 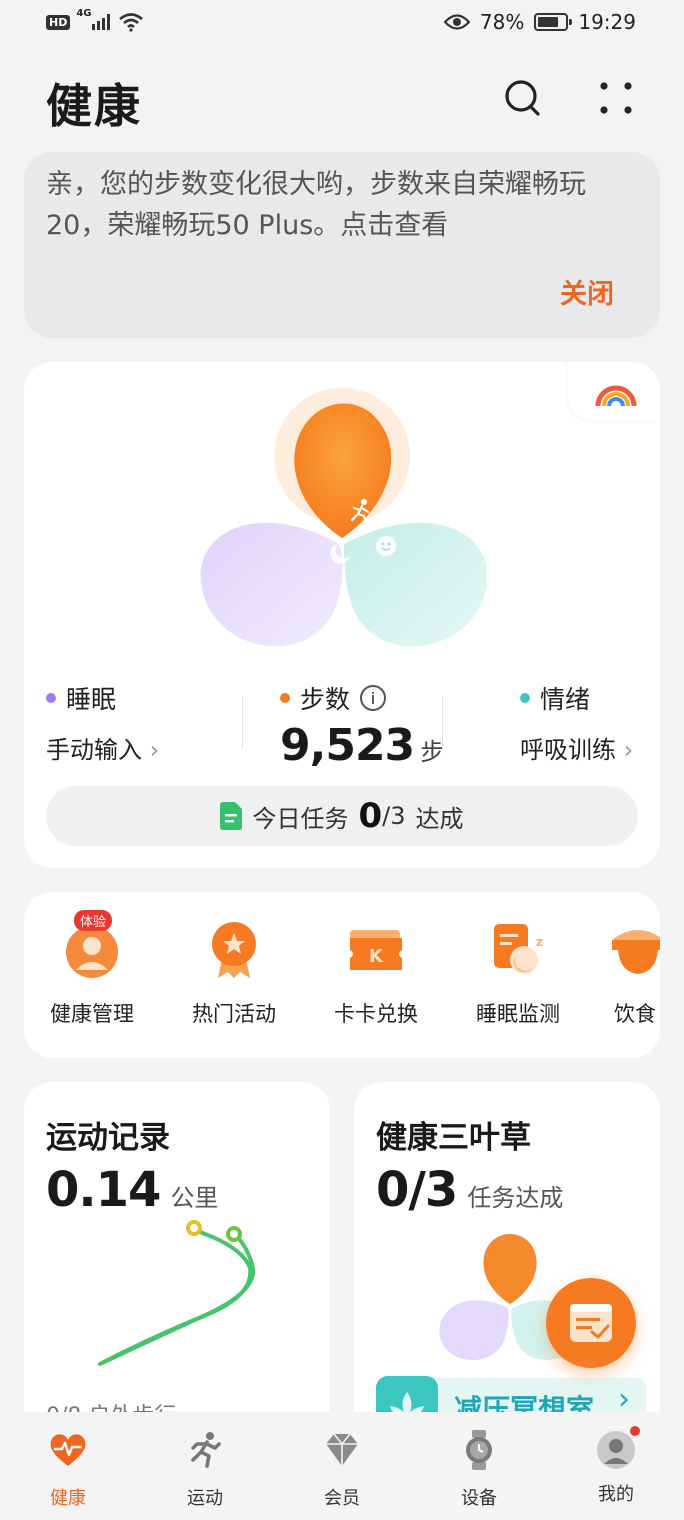 What do you see at coordinates (91, 699) in the screenshot?
I see `sleep-label: 睡眠` at bounding box center [91, 699].